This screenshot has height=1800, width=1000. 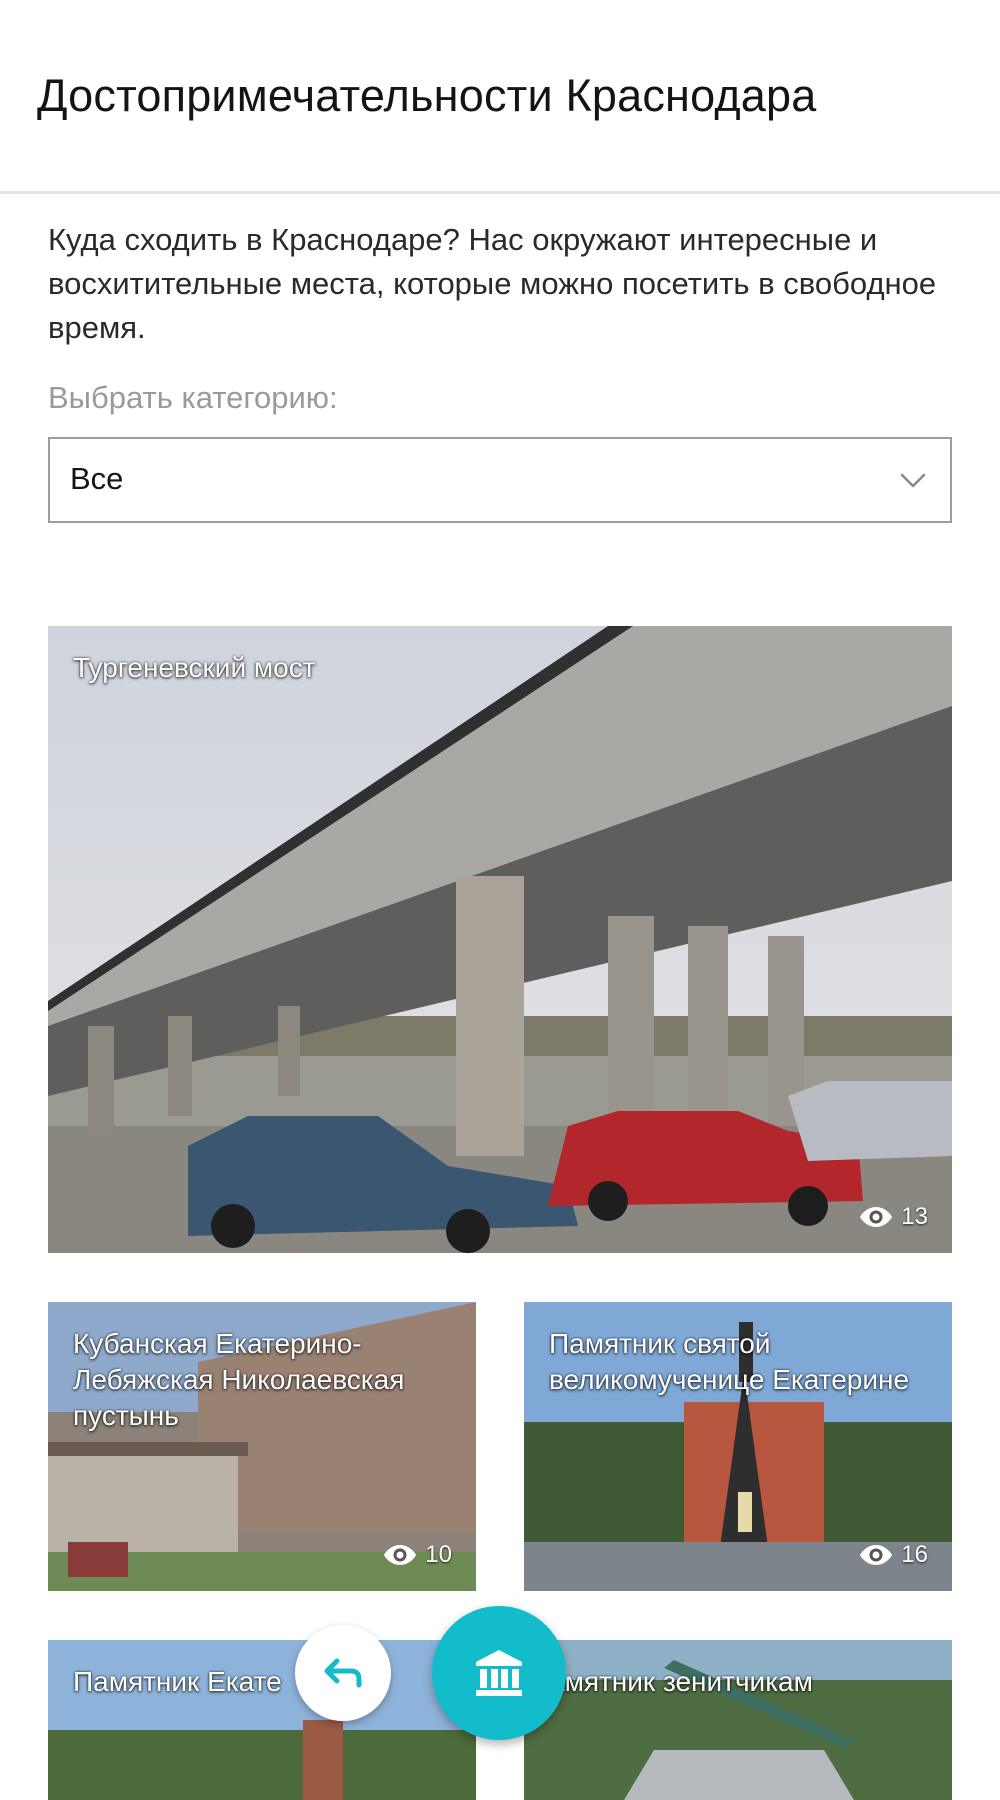 What do you see at coordinates (729, 1361) in the screenshot?
I see `card-title: Памятник святой великомученице Екатерине` at bounding box center [729, 1361].